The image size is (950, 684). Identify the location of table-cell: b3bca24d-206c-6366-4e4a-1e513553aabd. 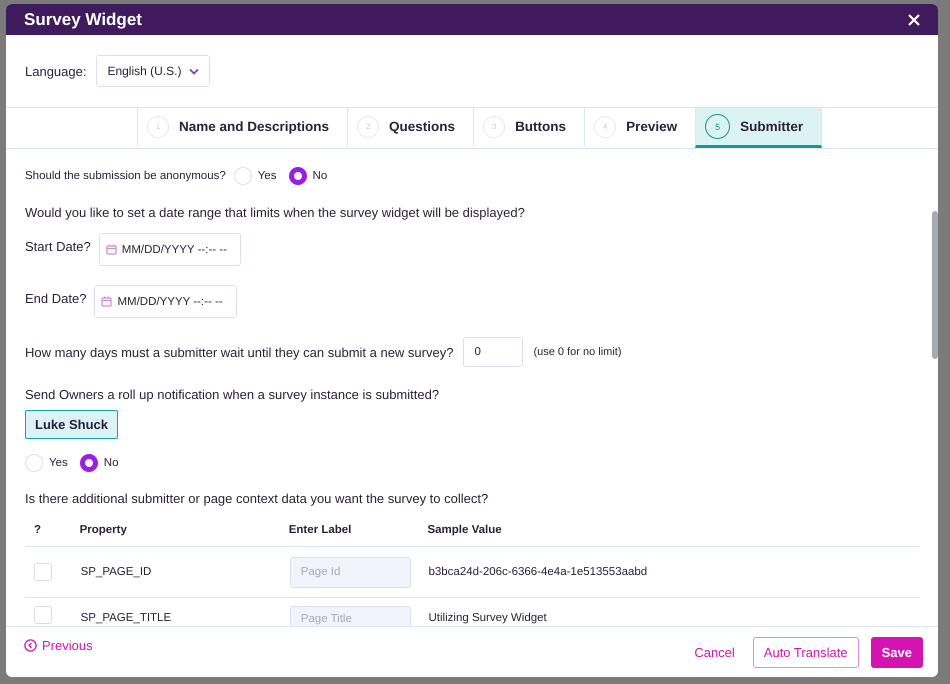
(538, 572).